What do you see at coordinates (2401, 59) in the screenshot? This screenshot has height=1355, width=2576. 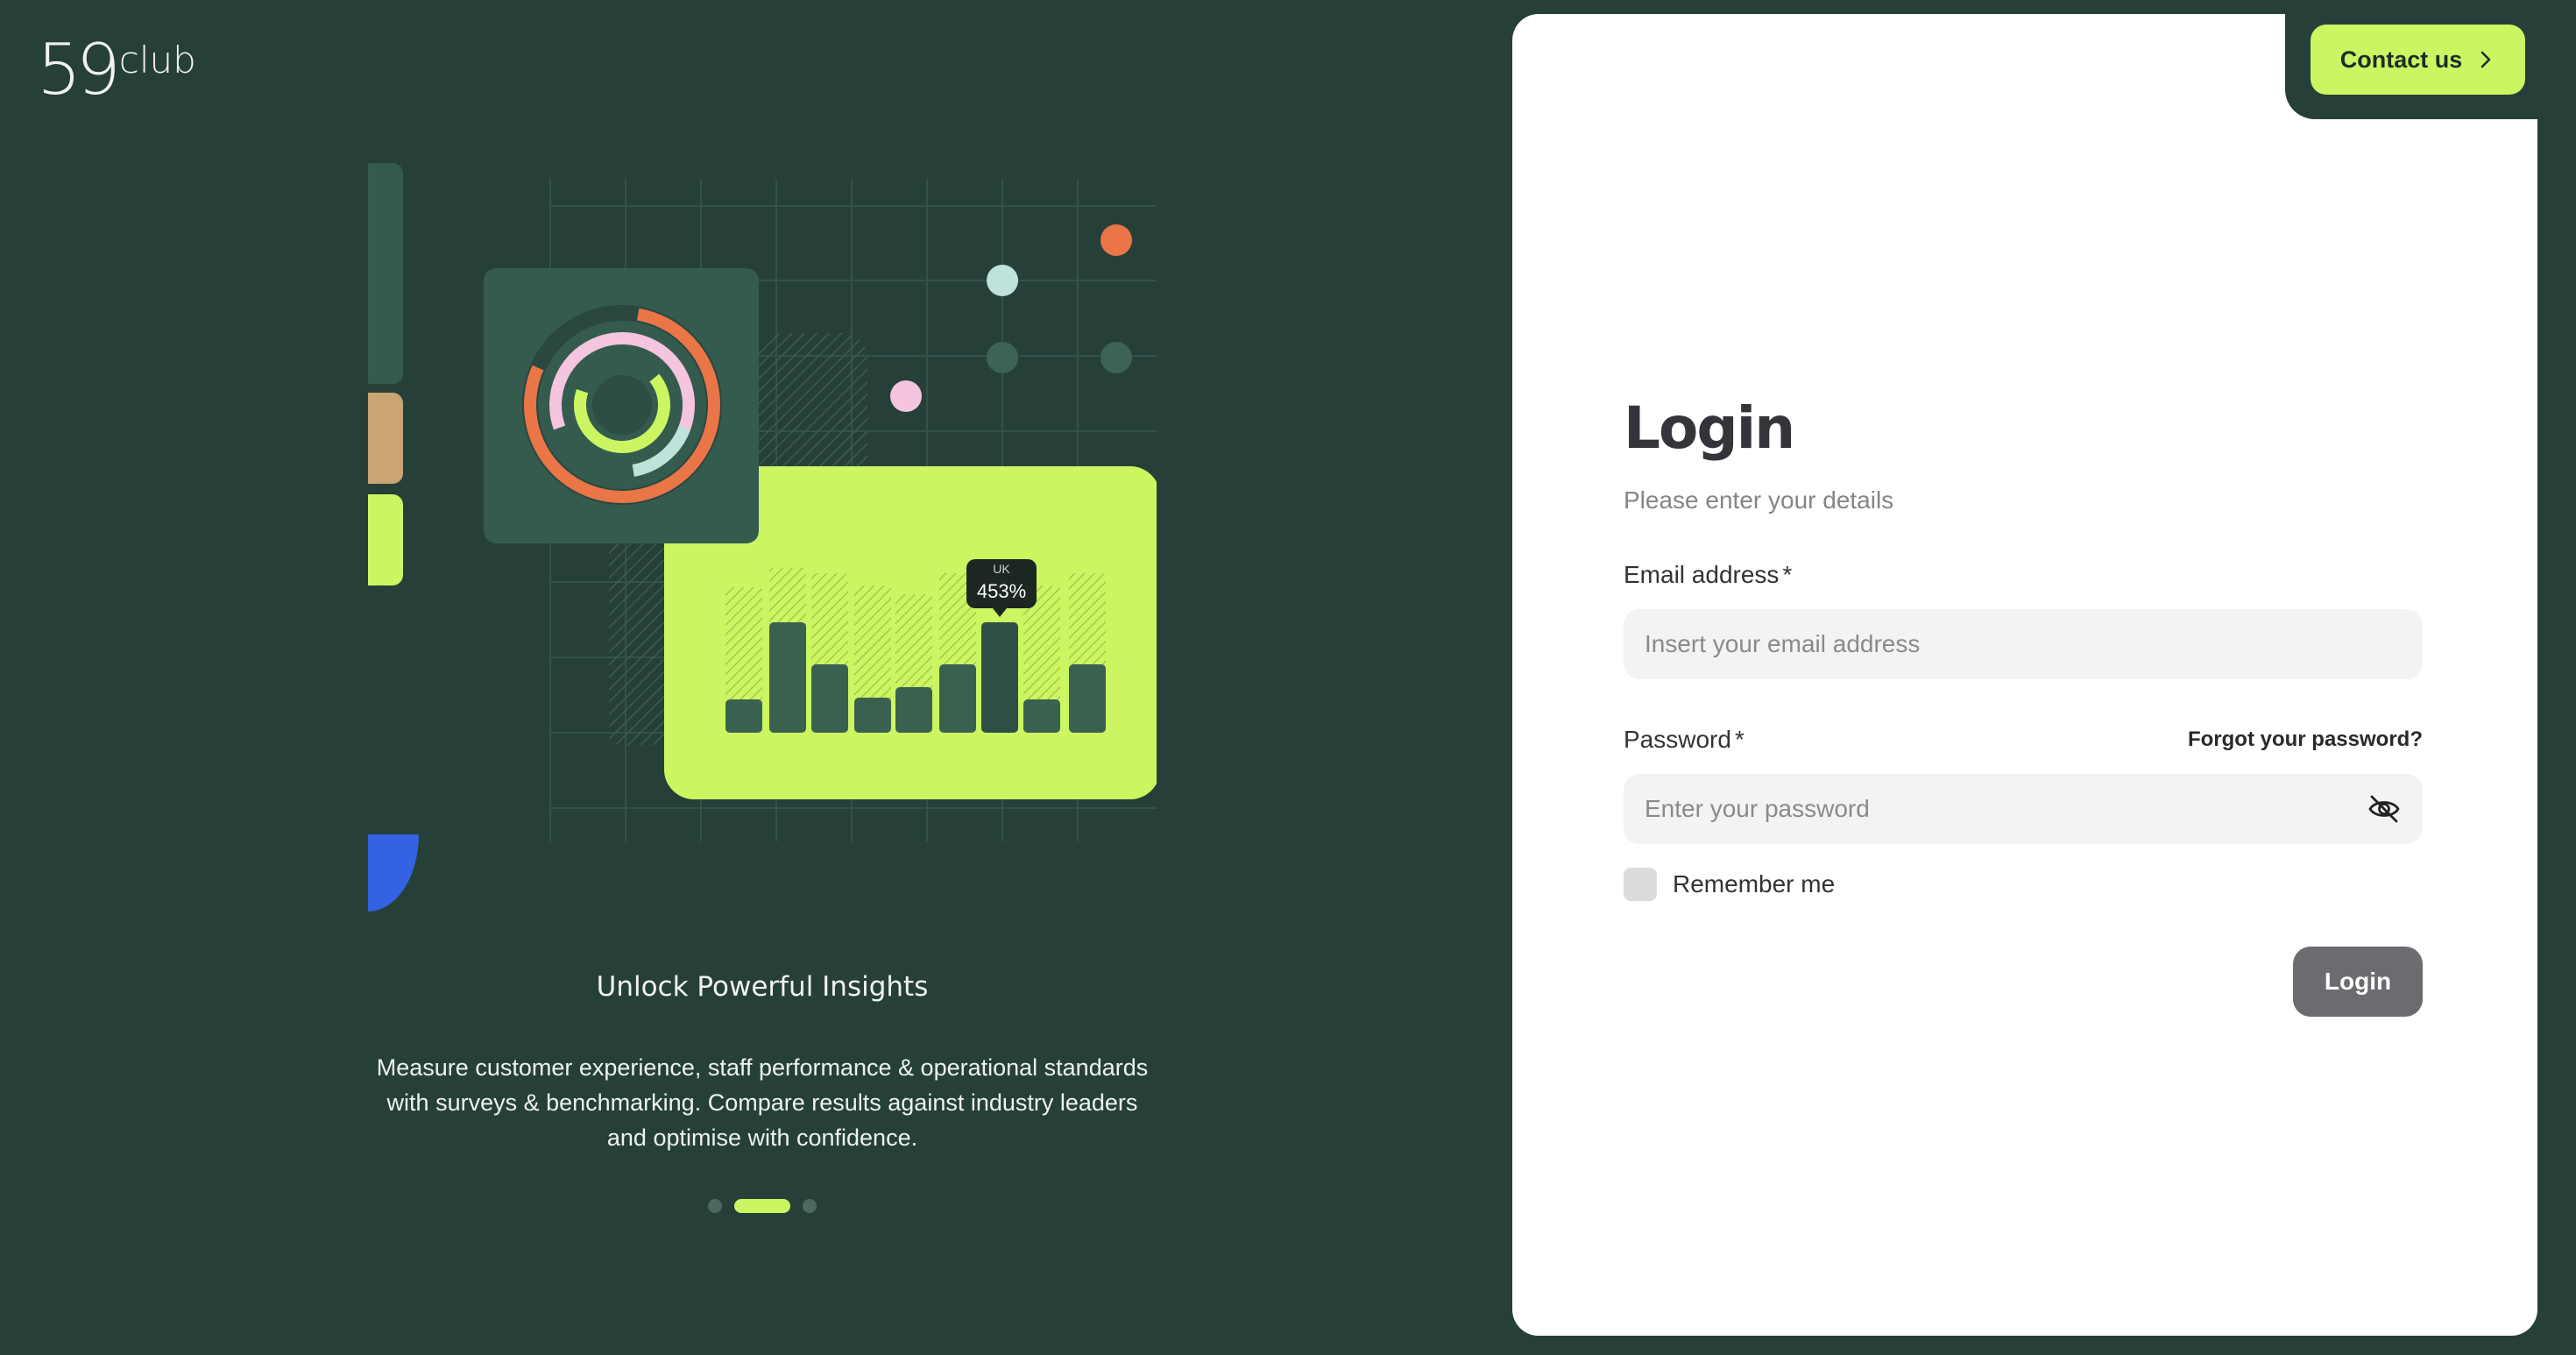 I see `contact-us-label: Contact us` at bounding box center [2401, 59].